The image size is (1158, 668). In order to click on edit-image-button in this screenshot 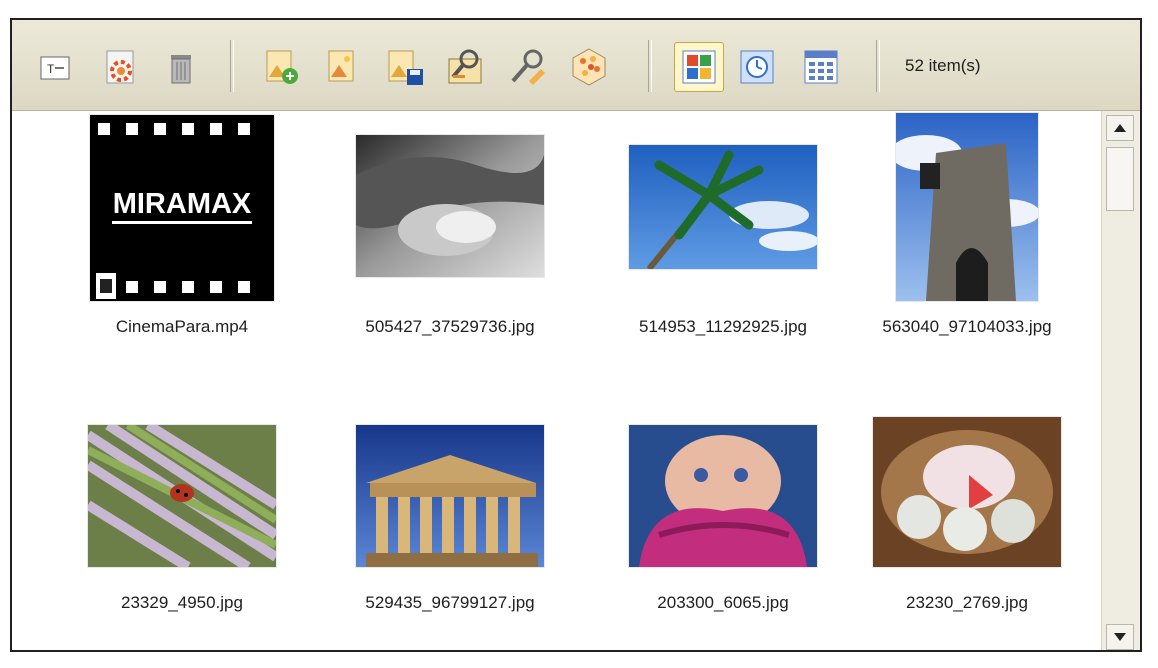, I will do `click(341, 67)`.